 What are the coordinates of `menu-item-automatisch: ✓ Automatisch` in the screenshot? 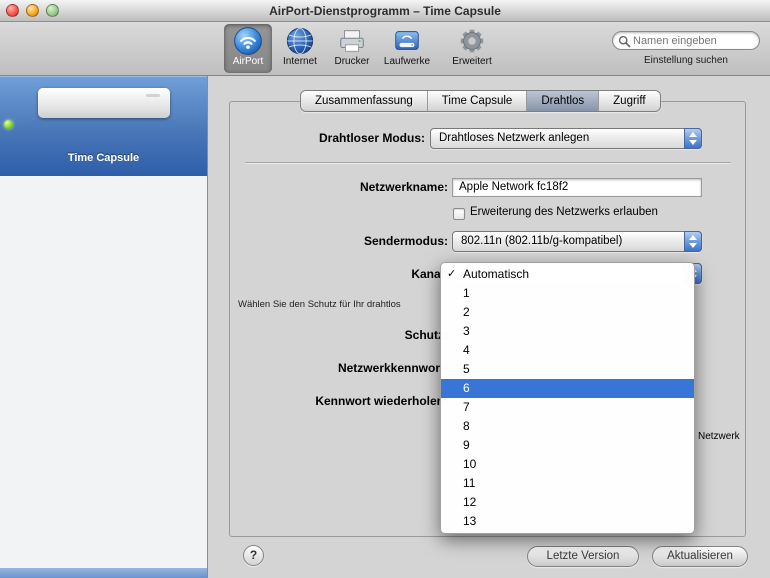 It's located at (567, 274).